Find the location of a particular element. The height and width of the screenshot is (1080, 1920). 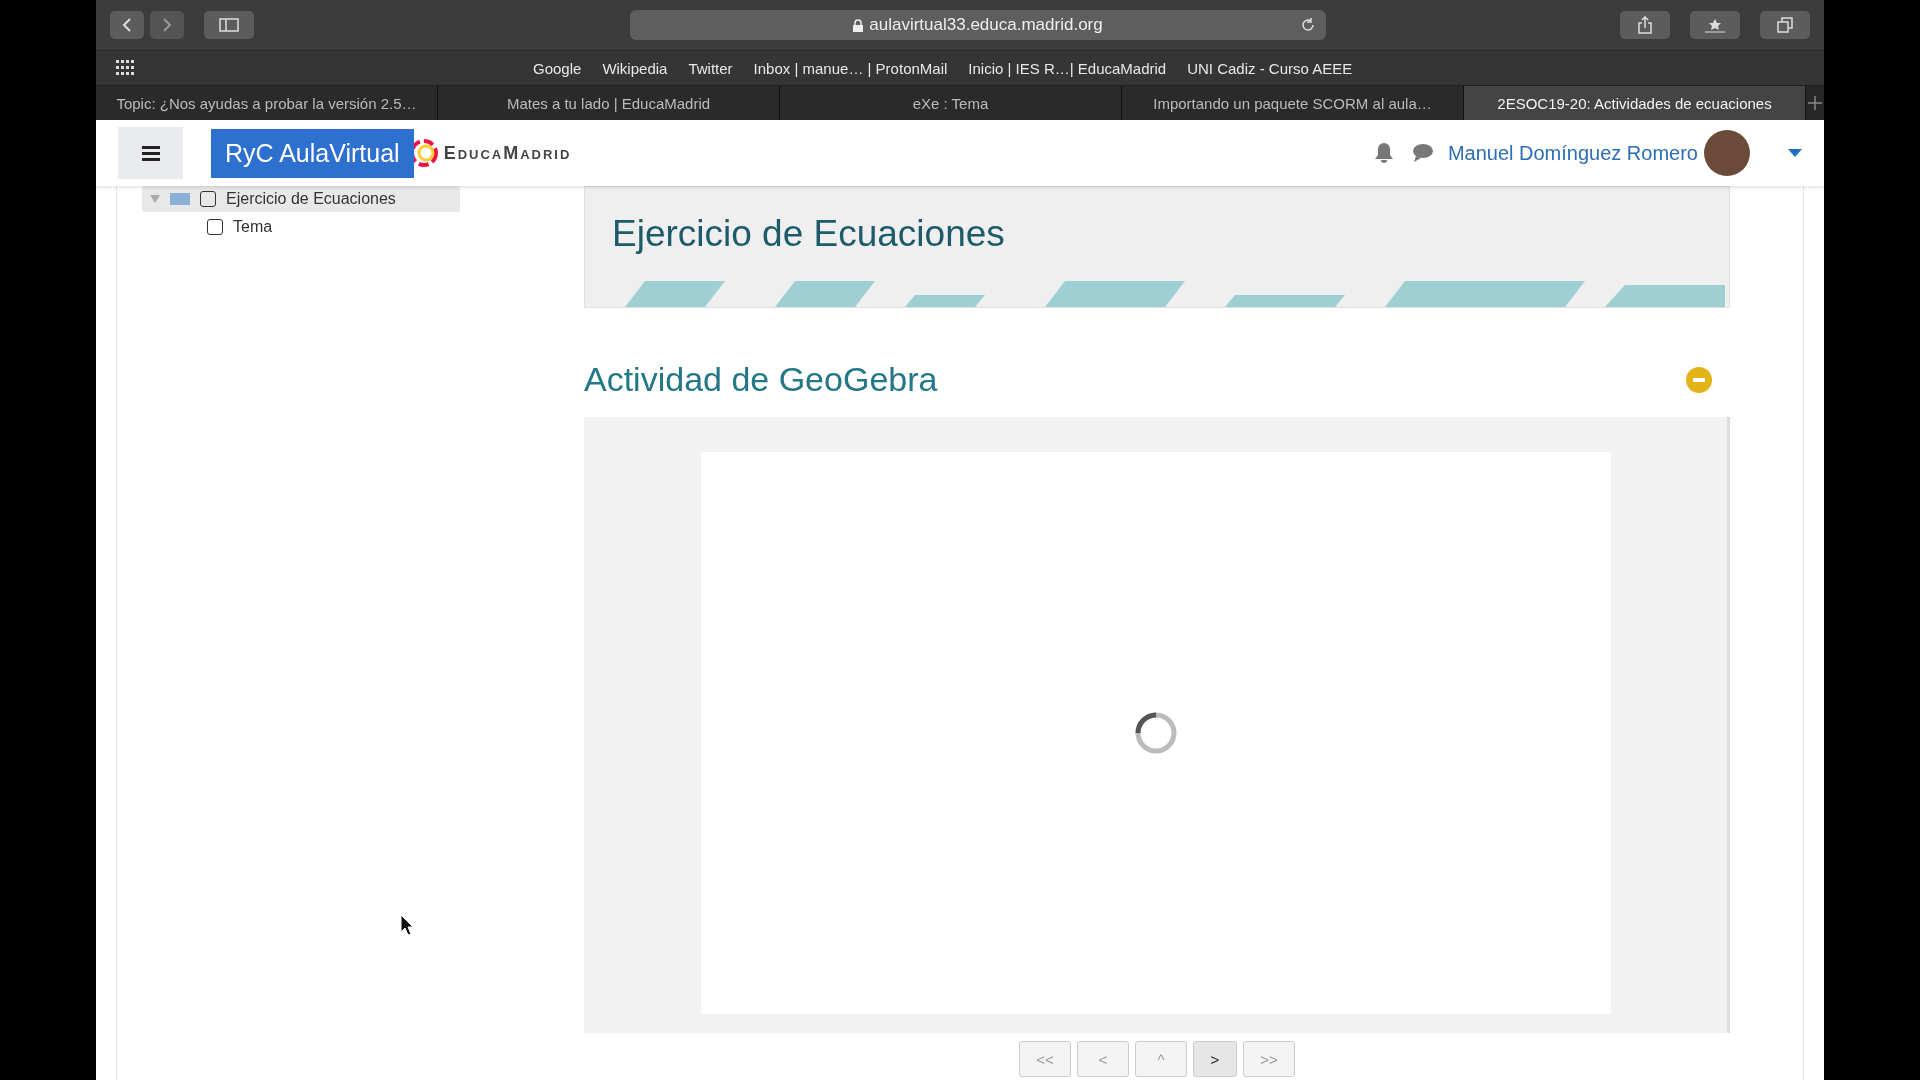

tree-item: Ejercicio de Ecuaciones is located at coordinates (301, 199).